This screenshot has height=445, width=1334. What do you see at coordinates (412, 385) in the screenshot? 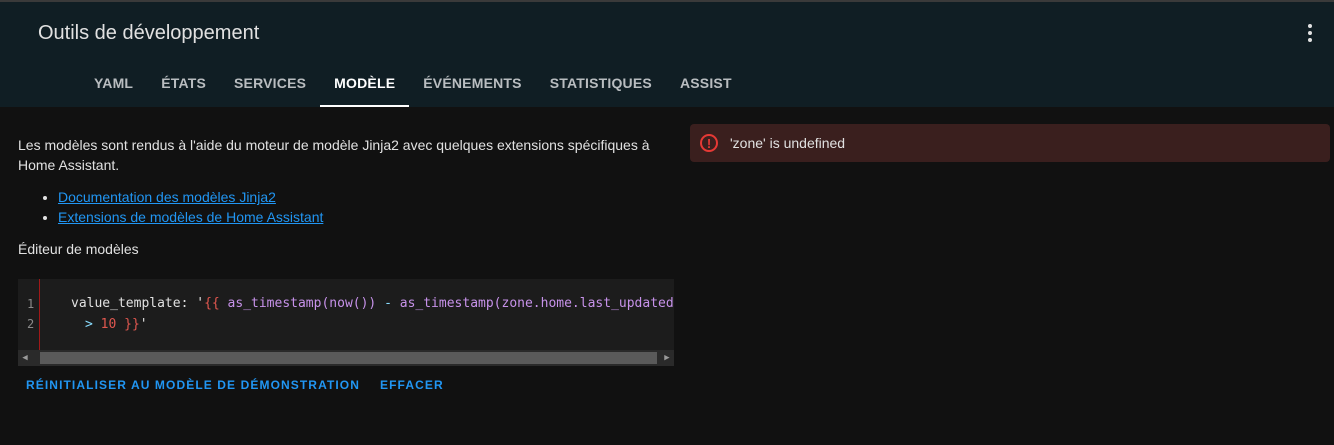
I see `clear-button: EFFACER` at bounding box center [412, 385].